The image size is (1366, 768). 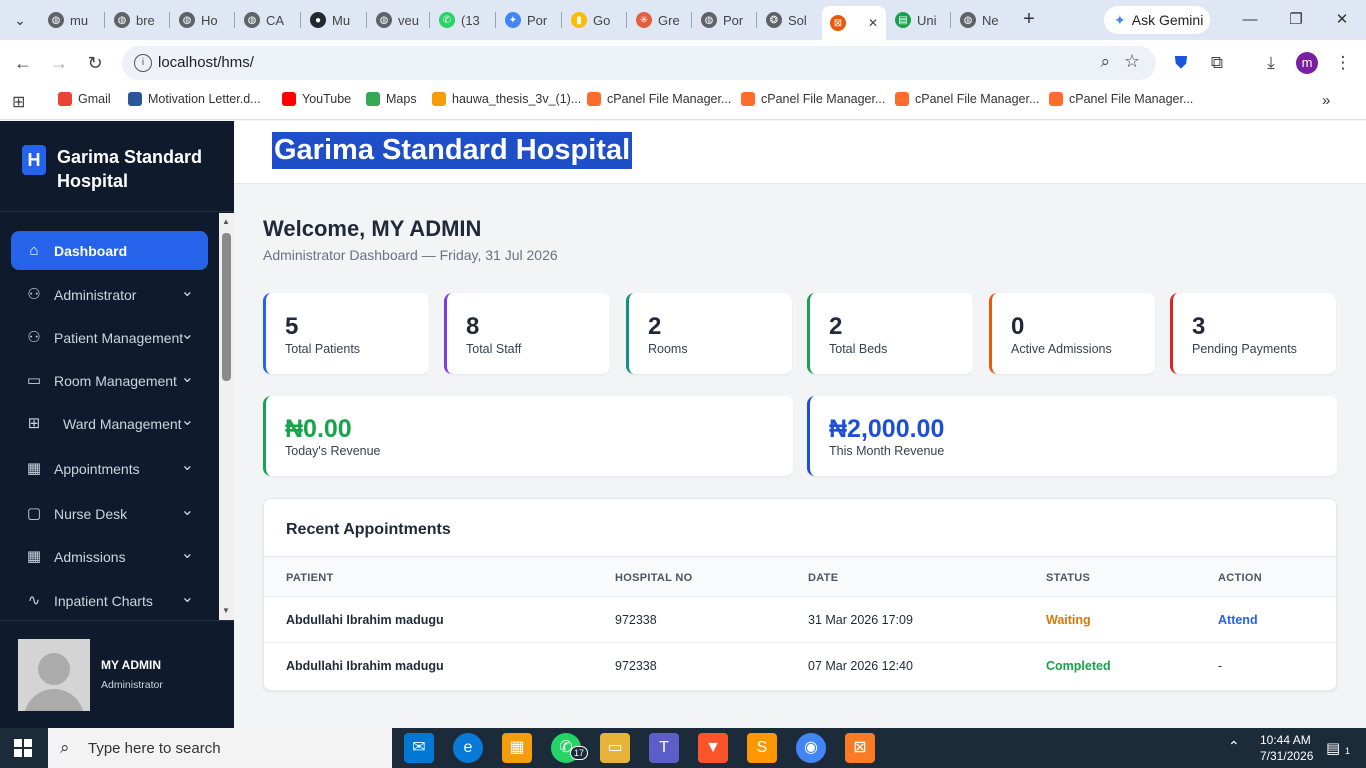 What do you see at coordinates (639, 63) in the screenshot?
I see `omnibox: i localhost/hms/ ⌕ ☆` at bounding box center [639, 63].